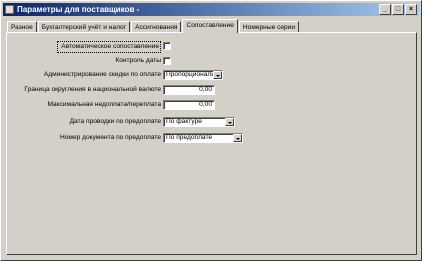 The width and height of the screenshot is (422, 261). I want to click on close-button: ×, so click(411, 9).